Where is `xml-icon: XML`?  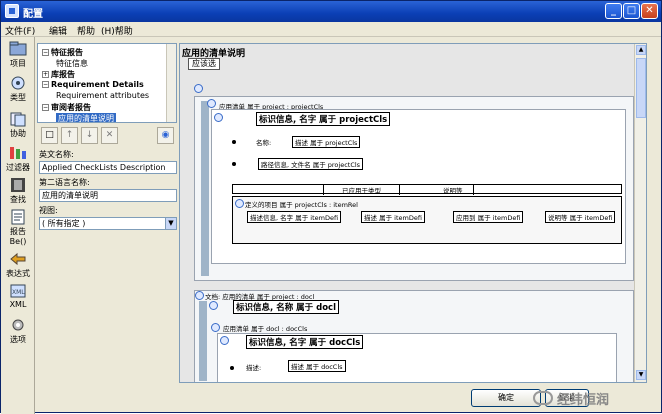 xml-icon: XML is located at coordinates (18, 291).